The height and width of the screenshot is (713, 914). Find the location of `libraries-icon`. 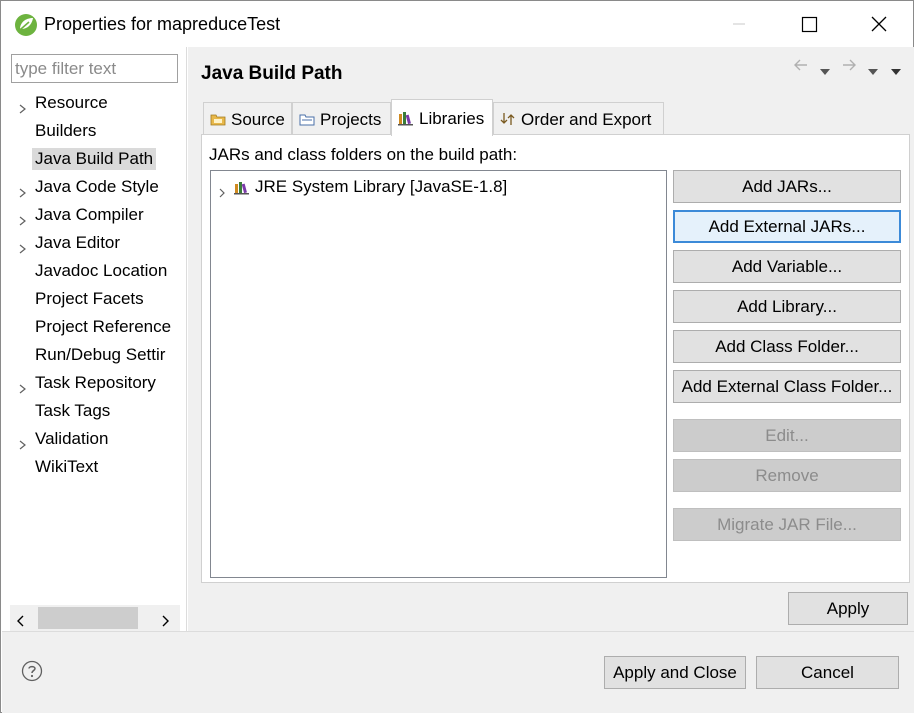

libraries-icon is located at coordinates (406, 118).